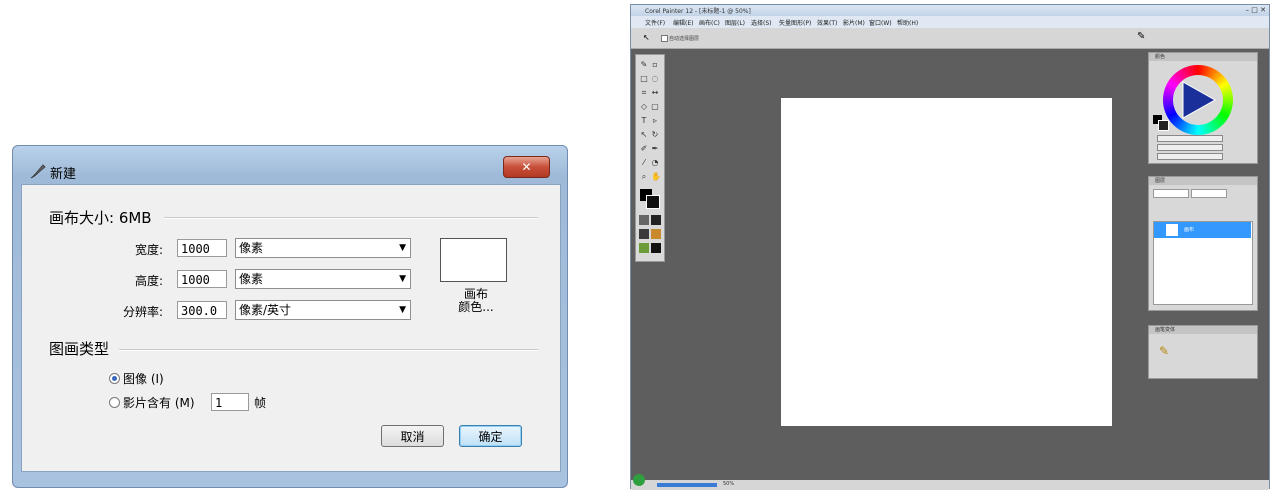 The width and height of the screenshot is (1280, 499). I want to click on crop-icon: ⌗, so click(644, 93).